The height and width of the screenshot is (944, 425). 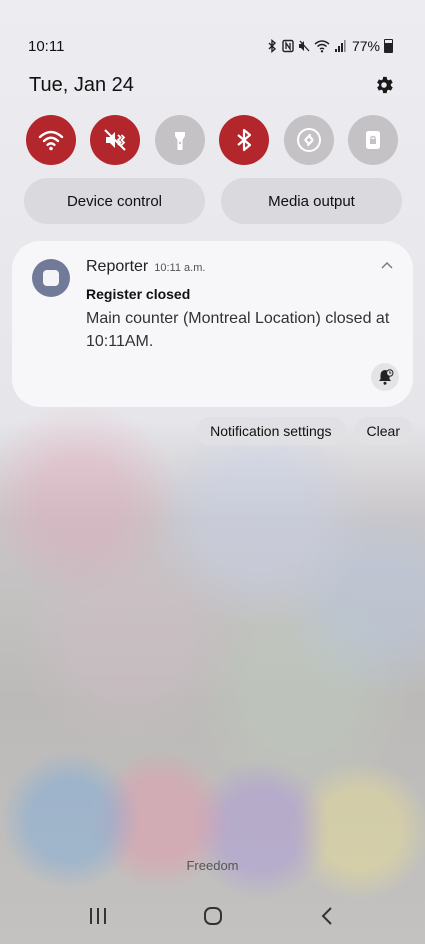 I want to click on notification-settings-button: Notification settings, so click(x=271, y=431).